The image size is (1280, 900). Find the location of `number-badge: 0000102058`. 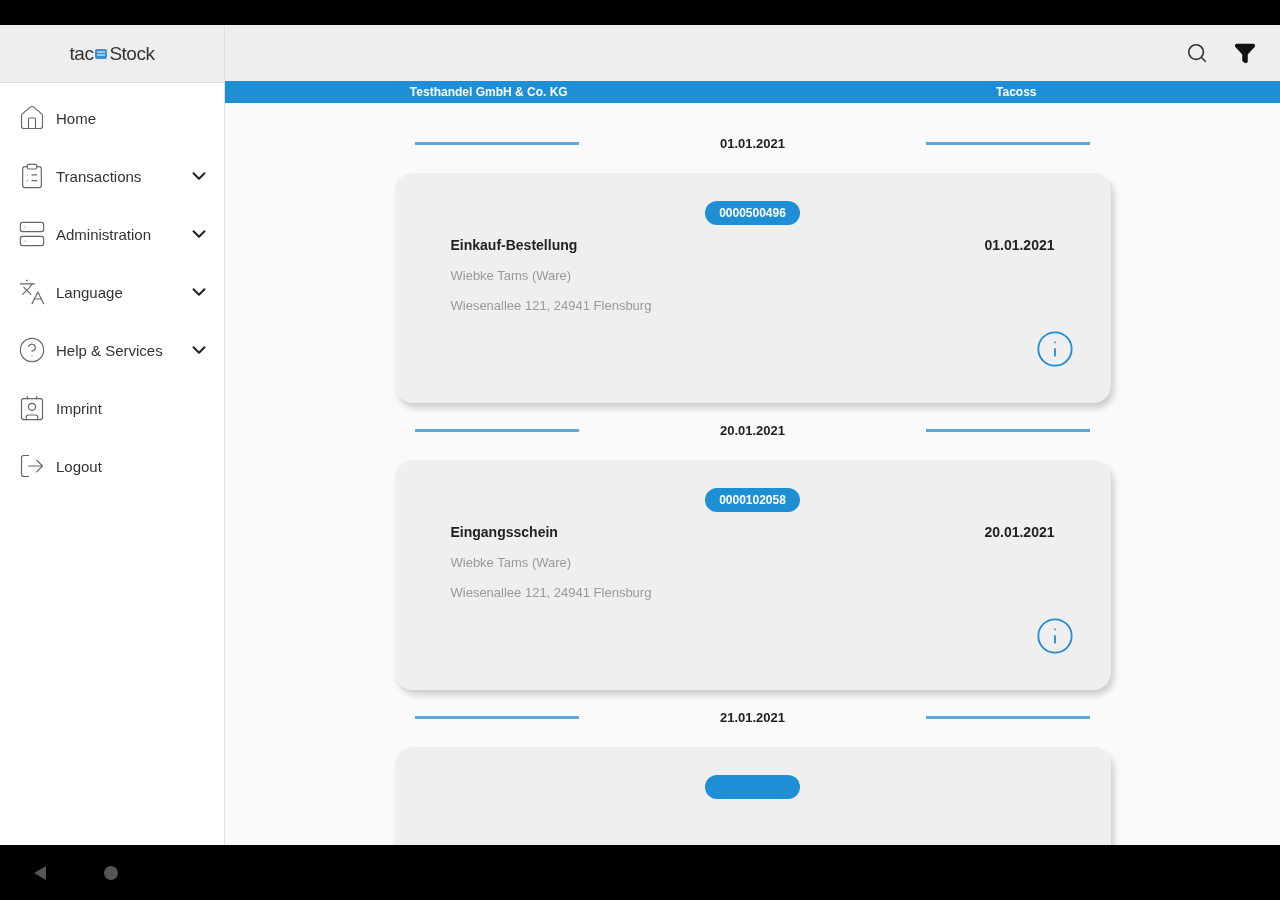

number-badge: 0000102058 is located at coordinates (752, 500).